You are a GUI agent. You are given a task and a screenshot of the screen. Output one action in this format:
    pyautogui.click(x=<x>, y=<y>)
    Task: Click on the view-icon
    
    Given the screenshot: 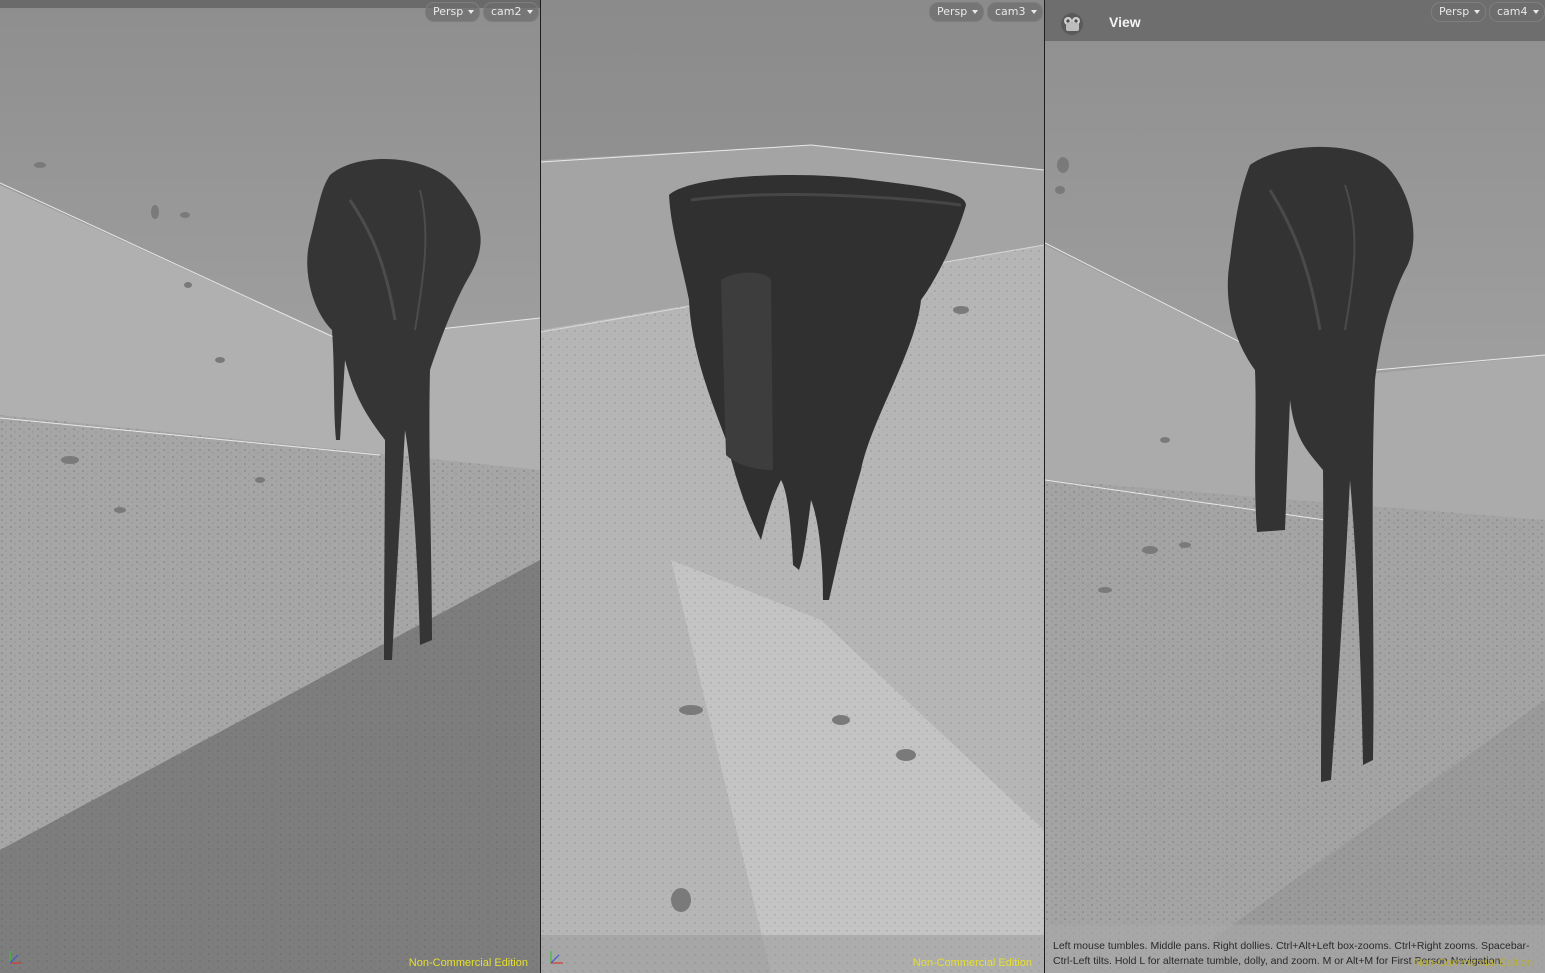 What is the action you would take?
    pyautogui.click(x=1072, y=24)
    